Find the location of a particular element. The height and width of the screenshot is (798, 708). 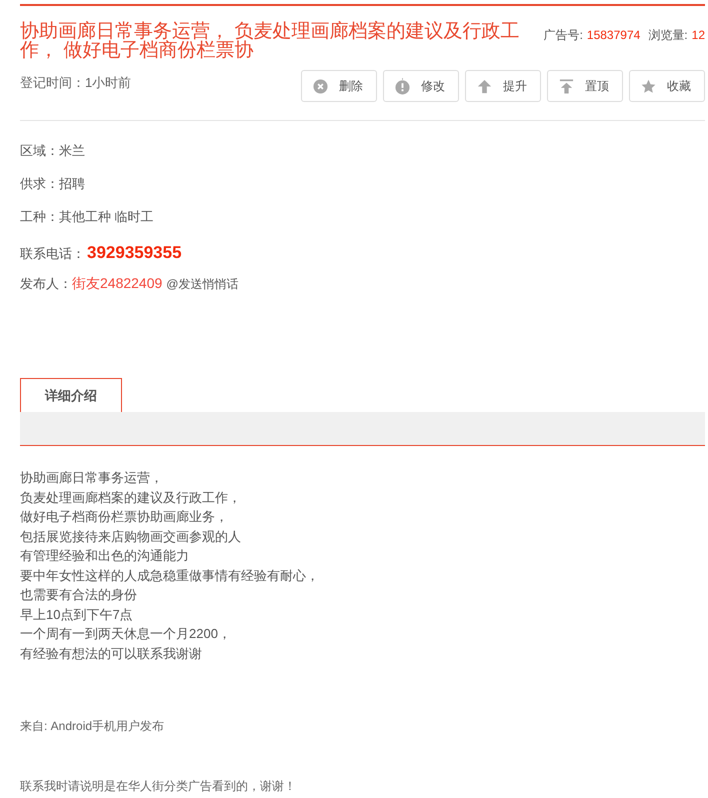

action-button: 收藏 is located at coordinates (667, 86).